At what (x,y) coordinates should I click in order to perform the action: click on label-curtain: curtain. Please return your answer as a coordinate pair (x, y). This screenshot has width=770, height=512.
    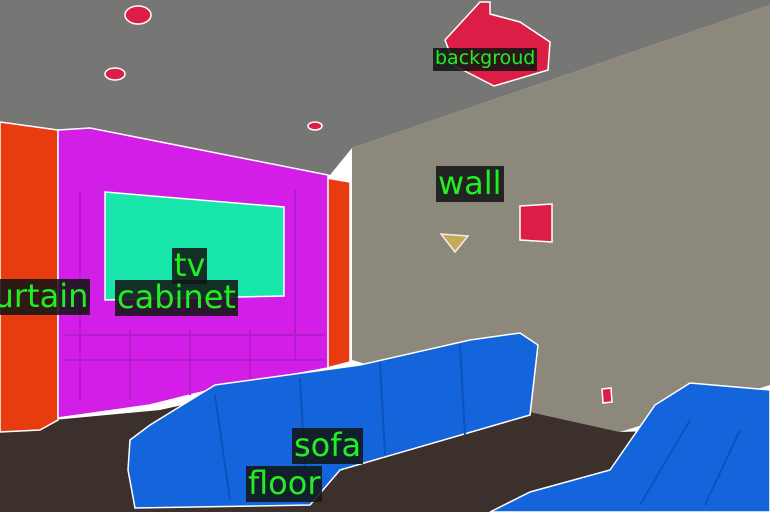
    Looking at the image, I should click on (45, 297).